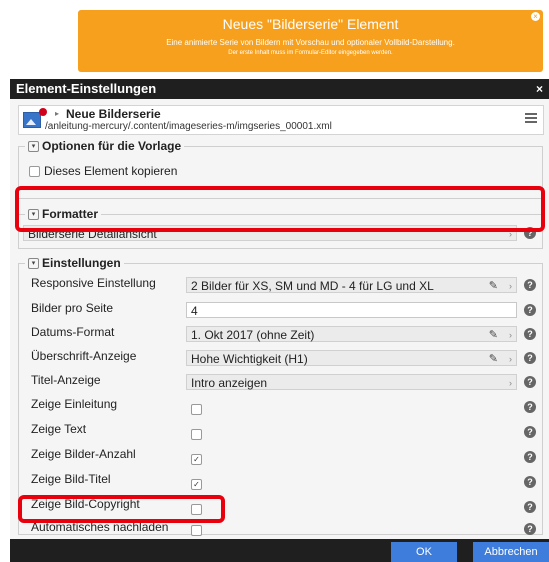  Describe the element at coordinates (59, 429) in the screenshot. I see `show-text-label: Zeige Text` at that location.